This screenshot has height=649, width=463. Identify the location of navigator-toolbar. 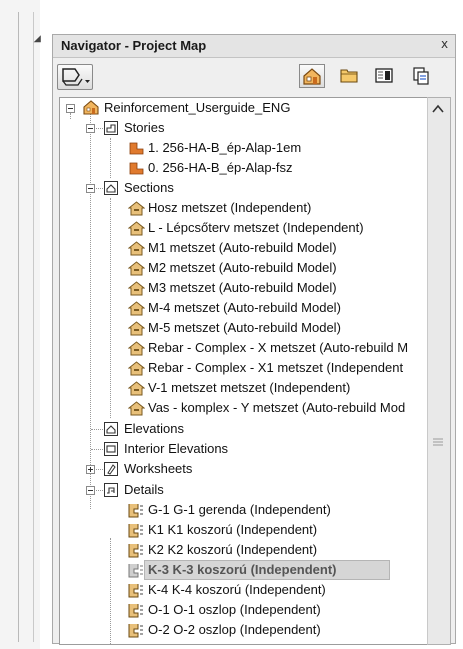
(254, 76).